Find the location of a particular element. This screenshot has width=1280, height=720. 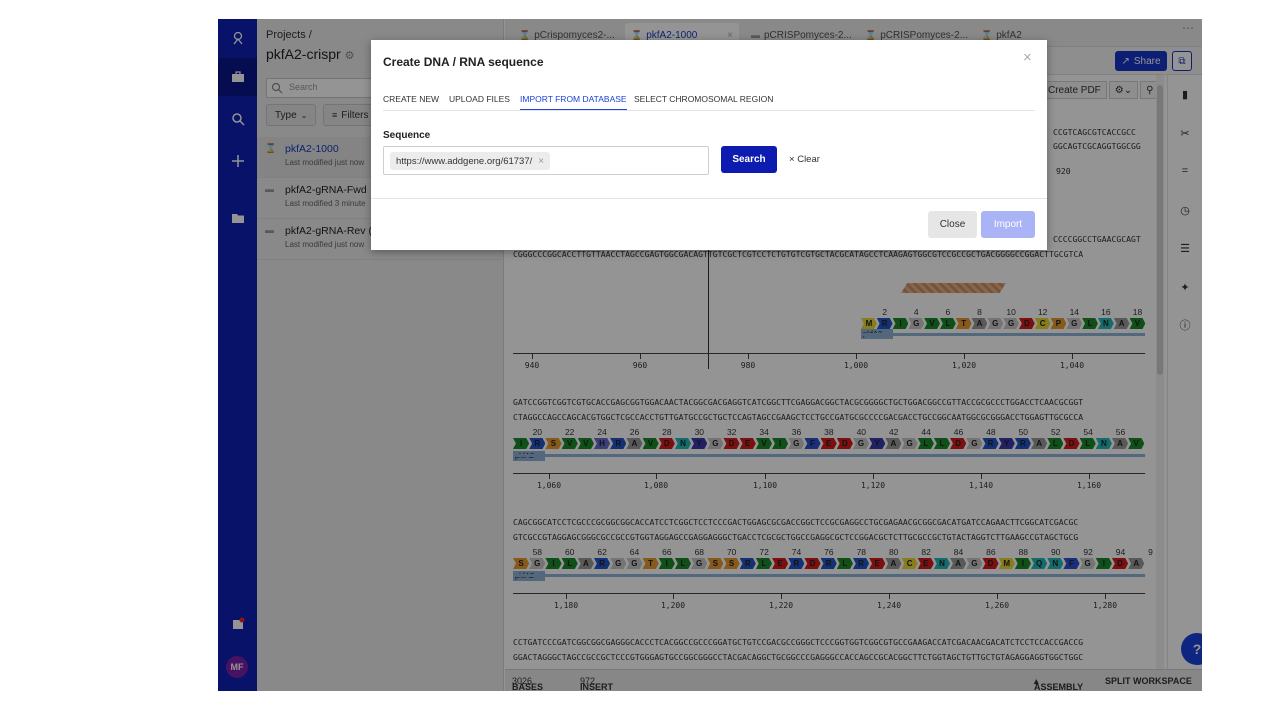

share-button: ↗ Share is located at coordinates (1141, 61).